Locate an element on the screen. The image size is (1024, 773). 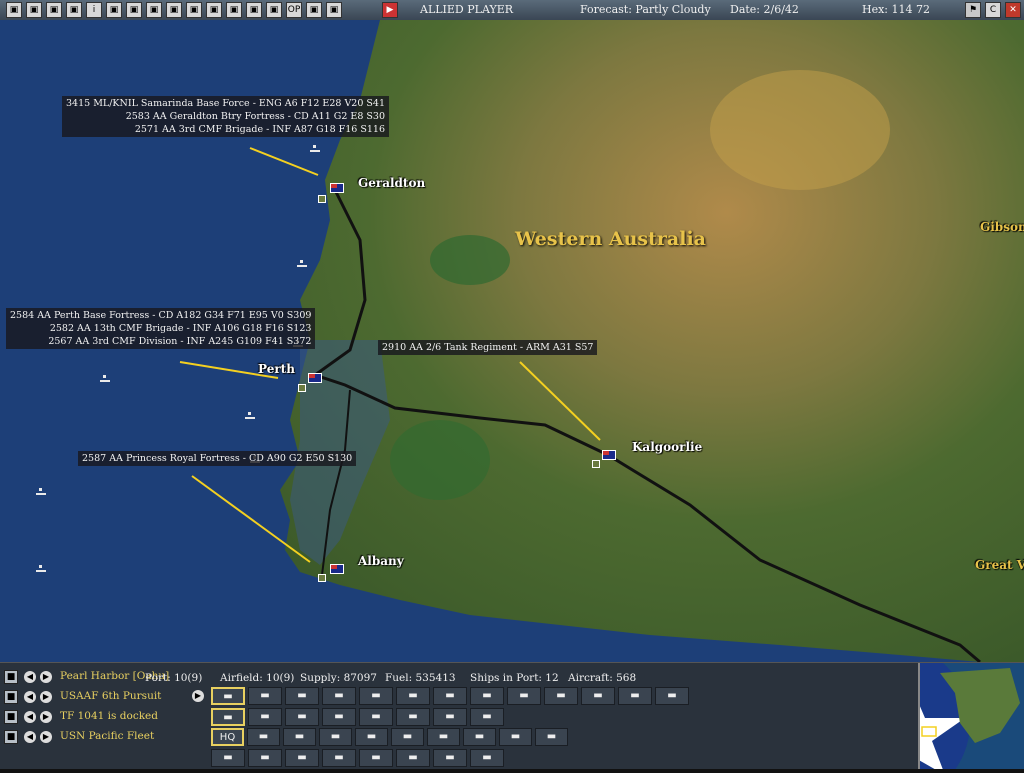
flag-icon: ■ is located at coordinates (11, 737).